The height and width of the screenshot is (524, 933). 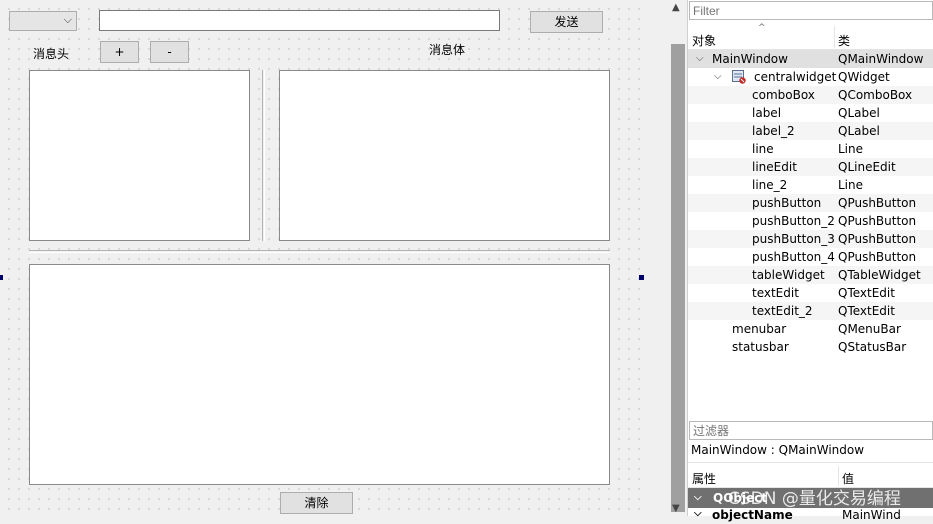 I want to click on combo-box: ⌵, so click(x=43, y=21).